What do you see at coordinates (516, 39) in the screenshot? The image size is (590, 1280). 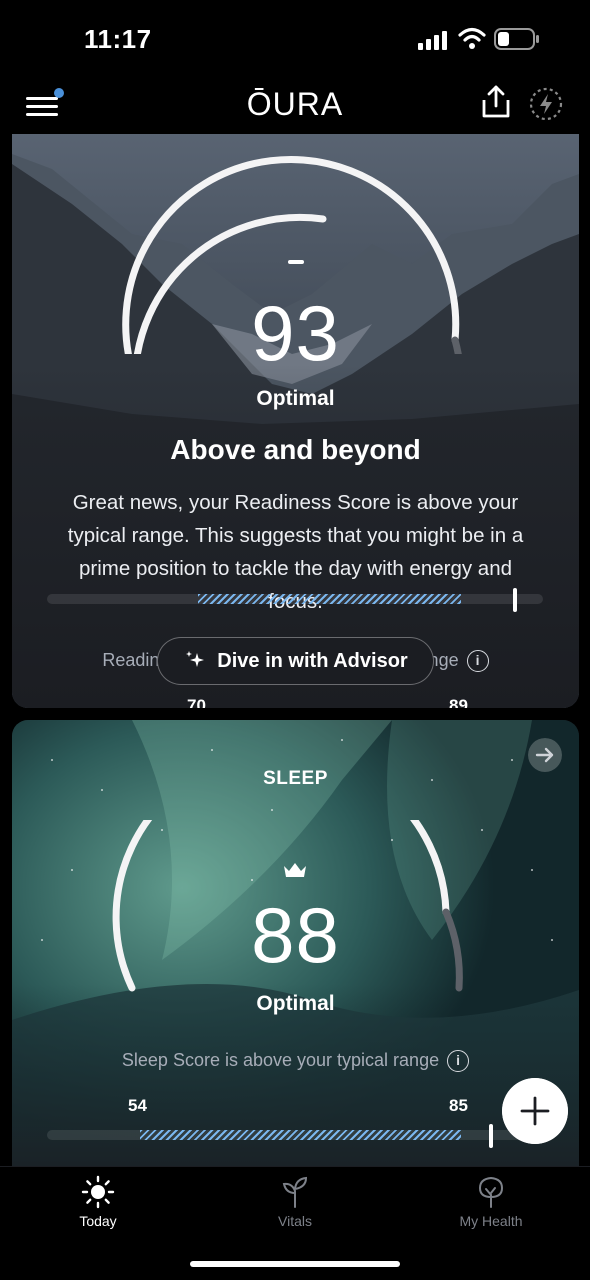 I see `battery-icon` at bounding box center [516, 39].